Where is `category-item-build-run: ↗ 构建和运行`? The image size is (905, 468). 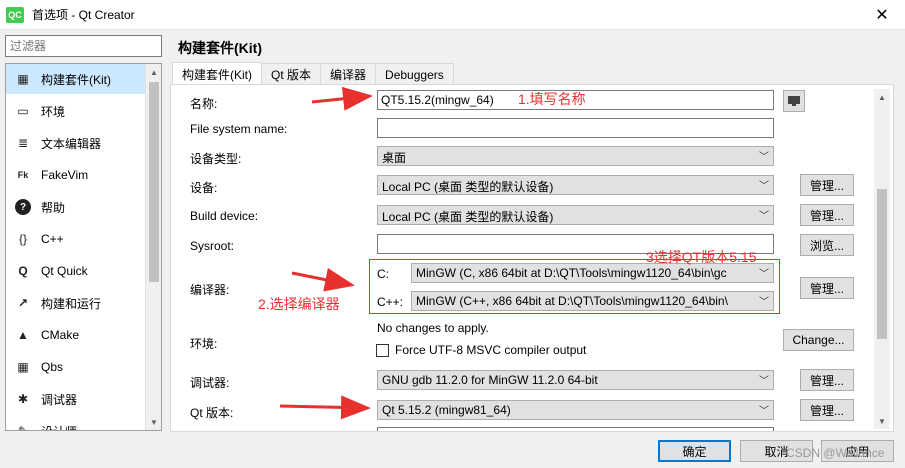 category-item-build-run: ↗ 构建和运行 is located at coordinates (76, 303).